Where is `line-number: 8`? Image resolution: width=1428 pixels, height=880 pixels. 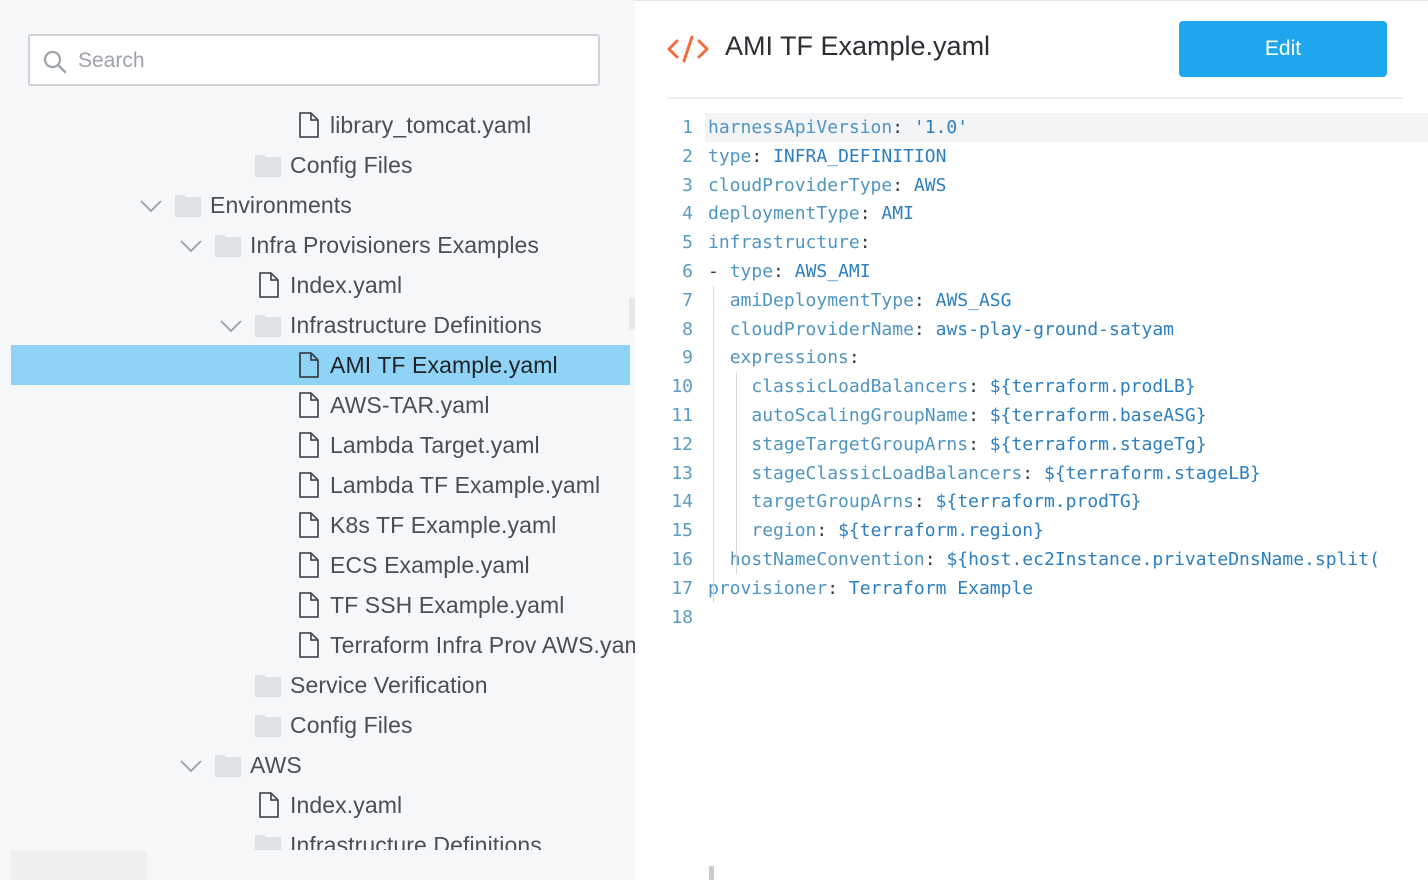 line-number: 8 is located at coordinates (687, 329).